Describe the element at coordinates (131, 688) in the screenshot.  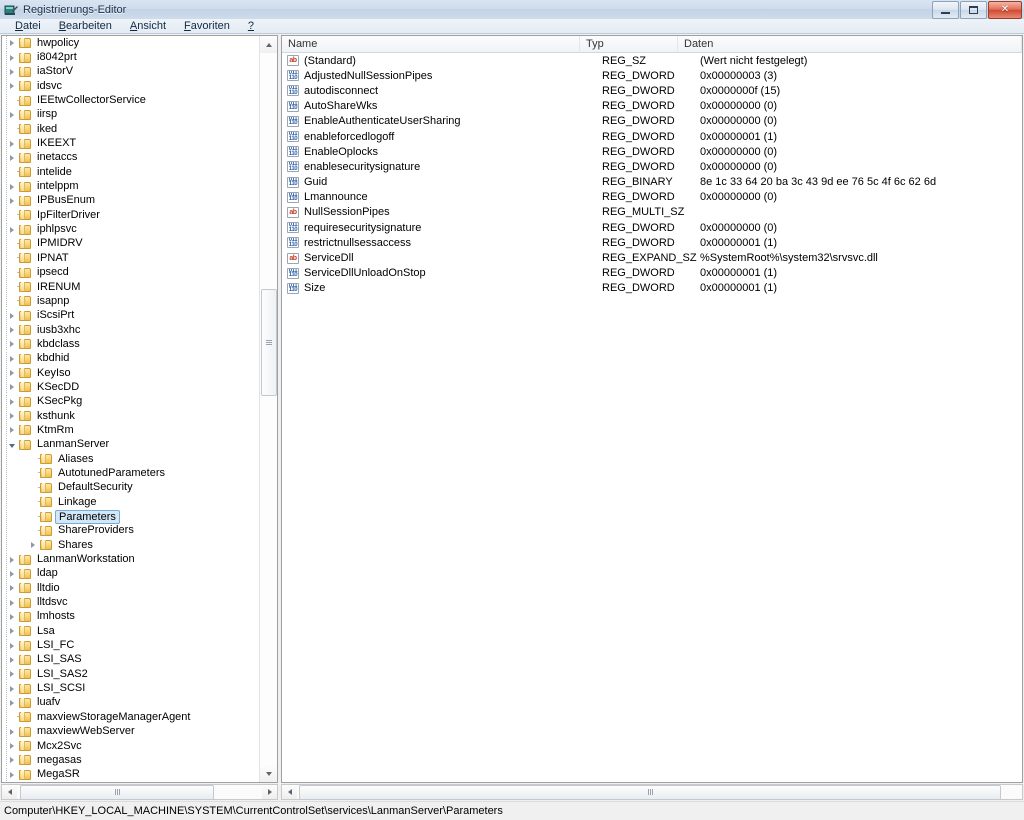
I see `tree-item: LSI_SCSI` at that location.